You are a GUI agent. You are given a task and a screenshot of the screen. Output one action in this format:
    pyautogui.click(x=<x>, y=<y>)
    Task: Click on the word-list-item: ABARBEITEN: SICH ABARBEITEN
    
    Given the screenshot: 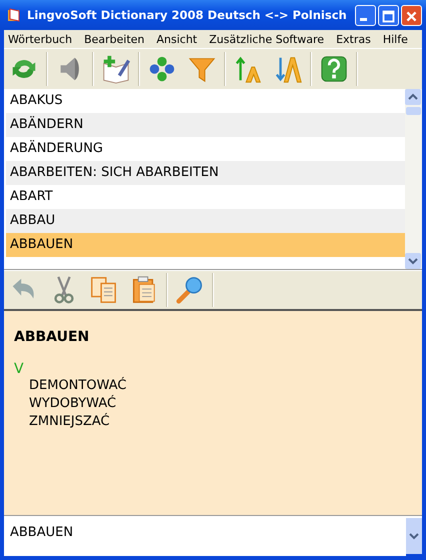 What is the action you would take?
    pyautogui.click(x=205, y=173)
    